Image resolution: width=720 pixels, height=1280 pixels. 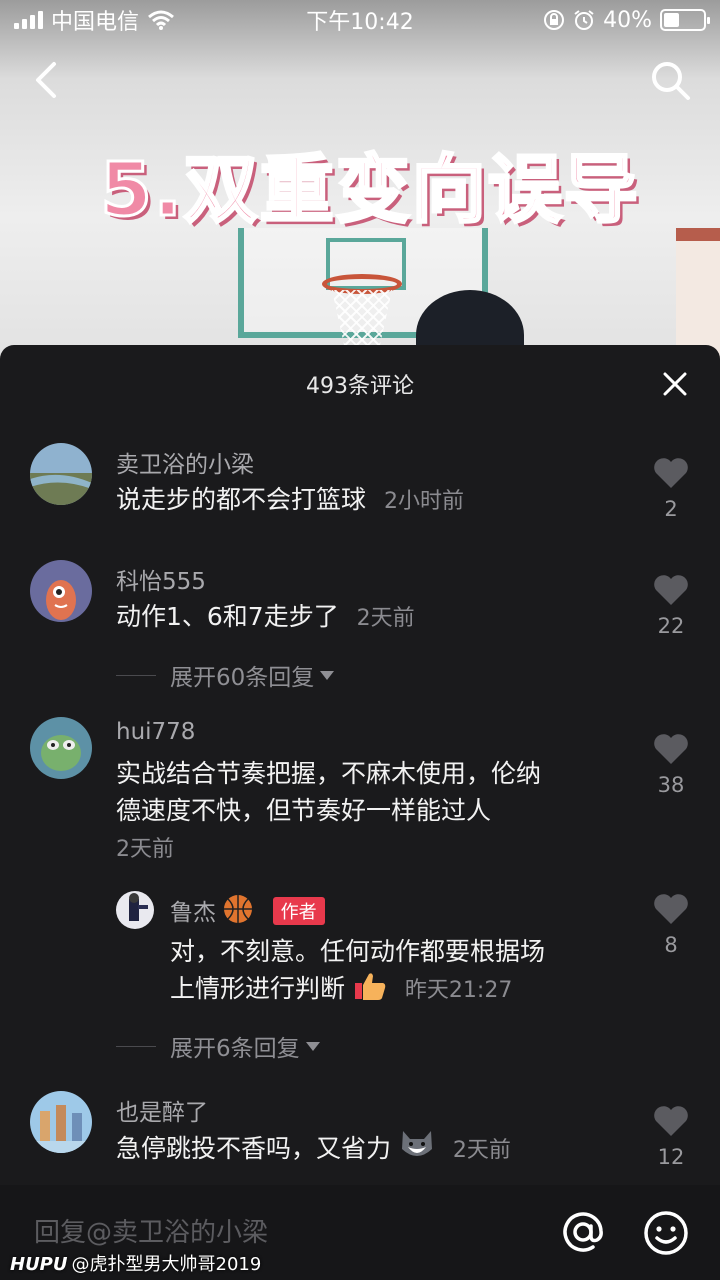 What do you see at coordinates (274, 1233) in the screenshot?
I see `reply-input` at bounding box center [274, 1233].